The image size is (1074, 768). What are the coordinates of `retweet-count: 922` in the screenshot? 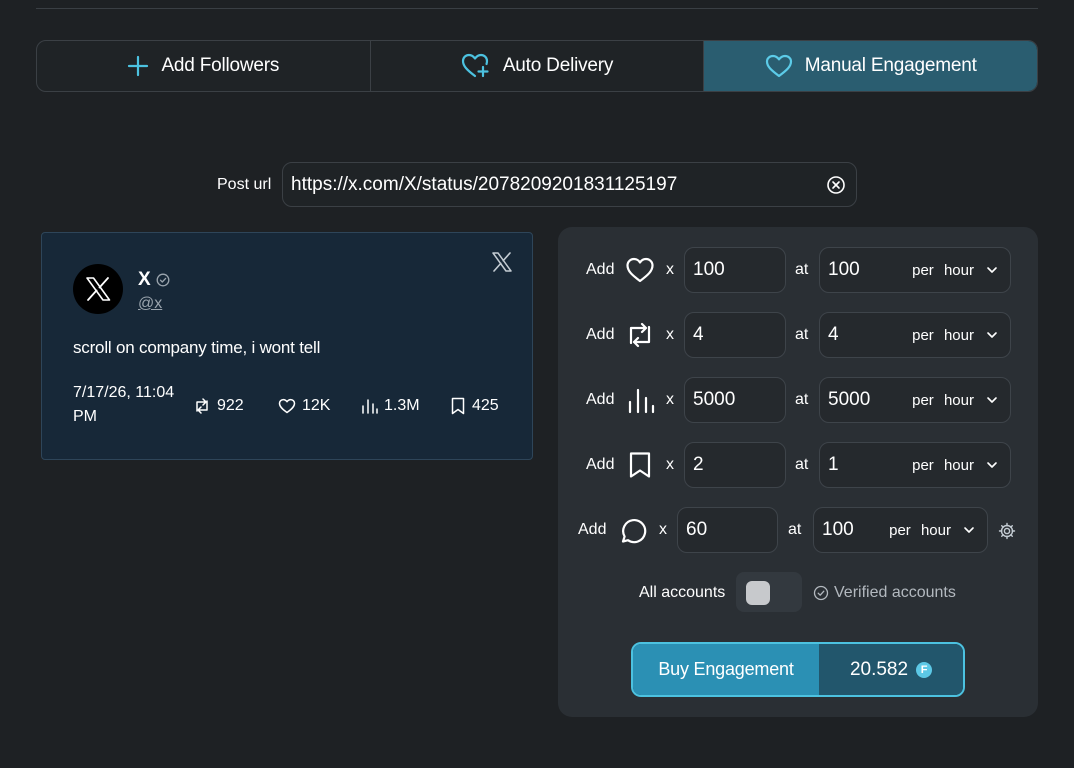 It's located at (218, 406).